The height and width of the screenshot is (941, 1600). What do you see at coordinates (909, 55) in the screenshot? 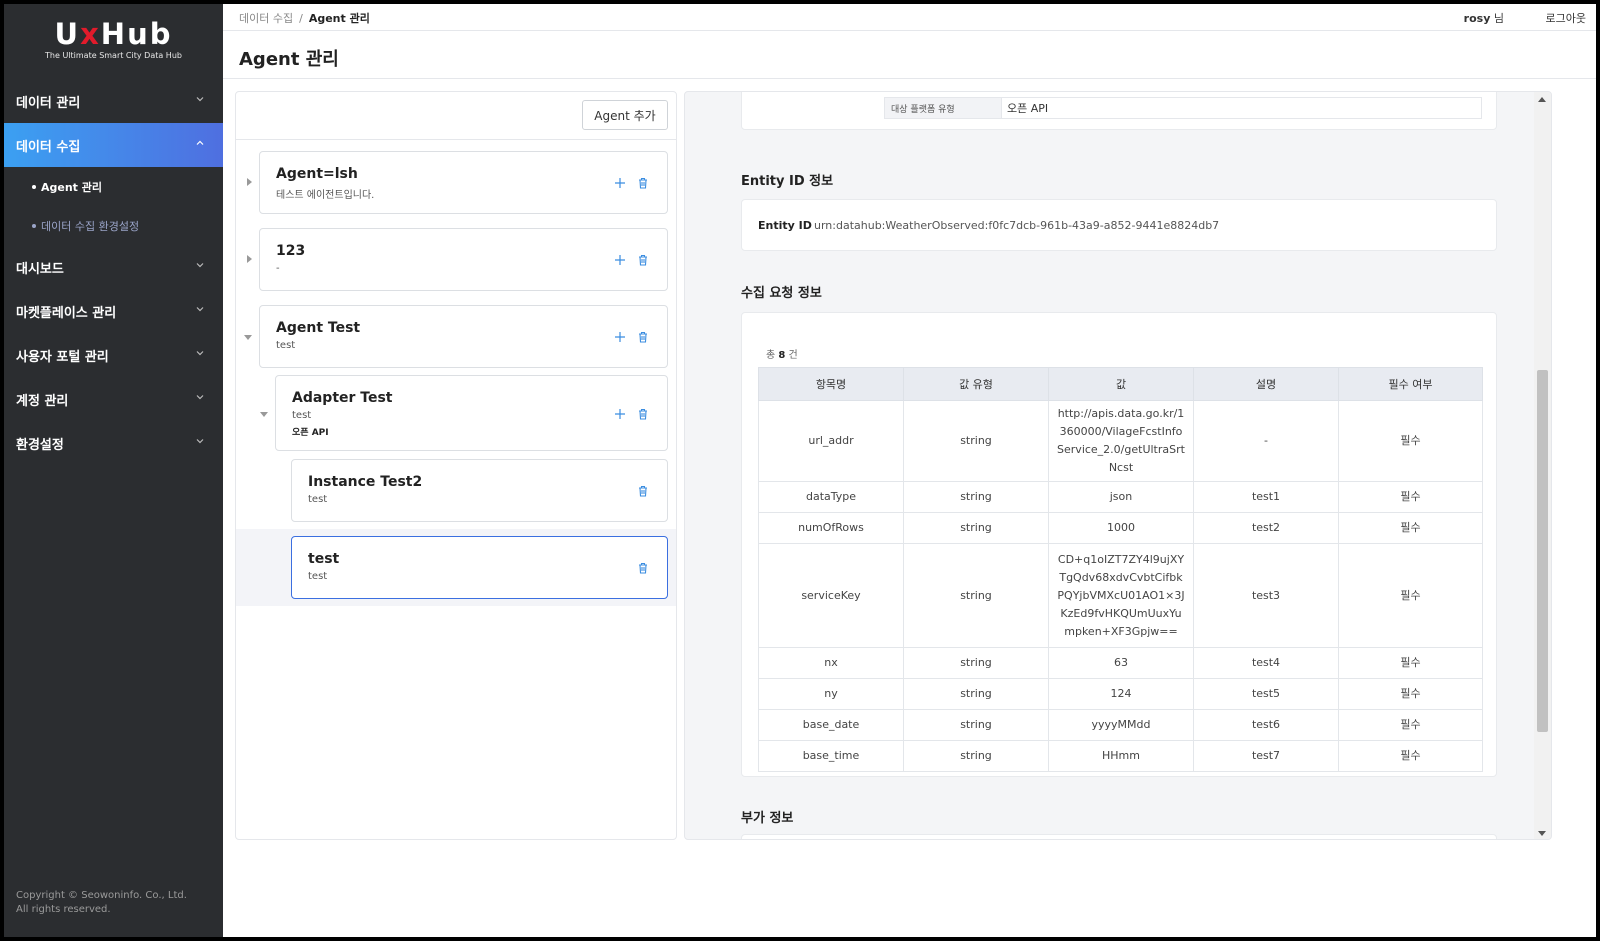
I see `title-bar: Agent 관리` at bounding box center [909, 55].